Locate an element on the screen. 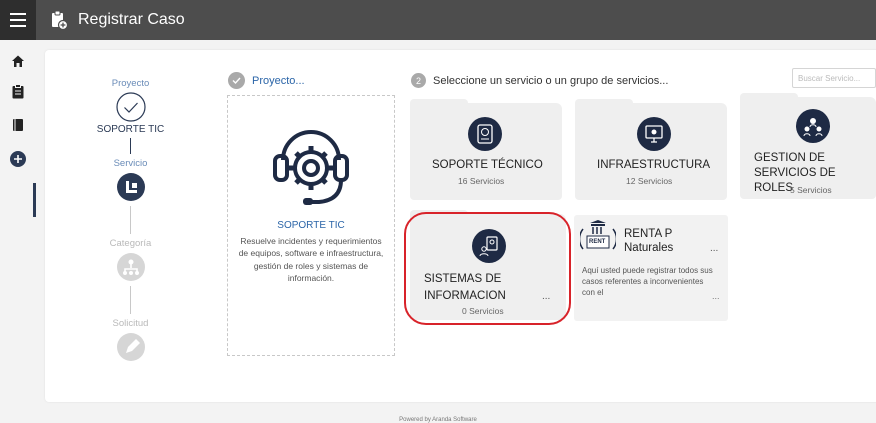 This screenshot has width=876, height=423. home-icon is located at coordinates (18, 61).